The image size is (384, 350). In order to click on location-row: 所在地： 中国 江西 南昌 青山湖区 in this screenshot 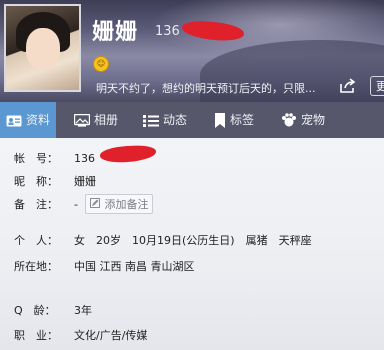, I will do `click(104, 266)`.